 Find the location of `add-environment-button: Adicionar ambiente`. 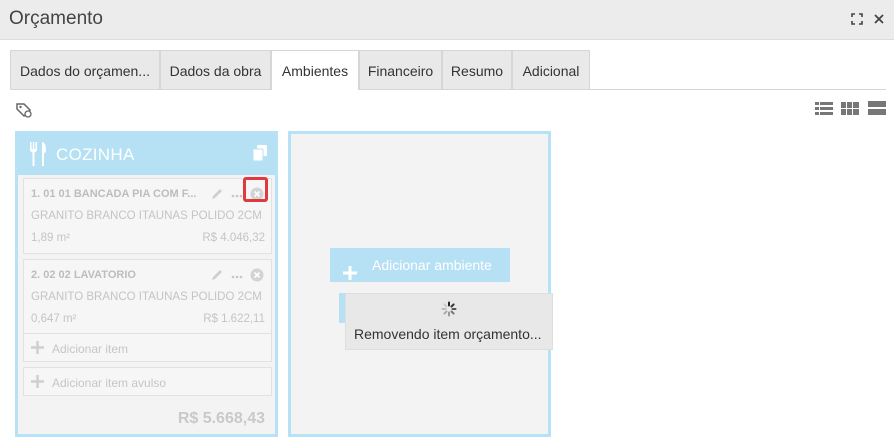

add-environment-button: Adicionar ambiente is located at coordinates (420, 265).